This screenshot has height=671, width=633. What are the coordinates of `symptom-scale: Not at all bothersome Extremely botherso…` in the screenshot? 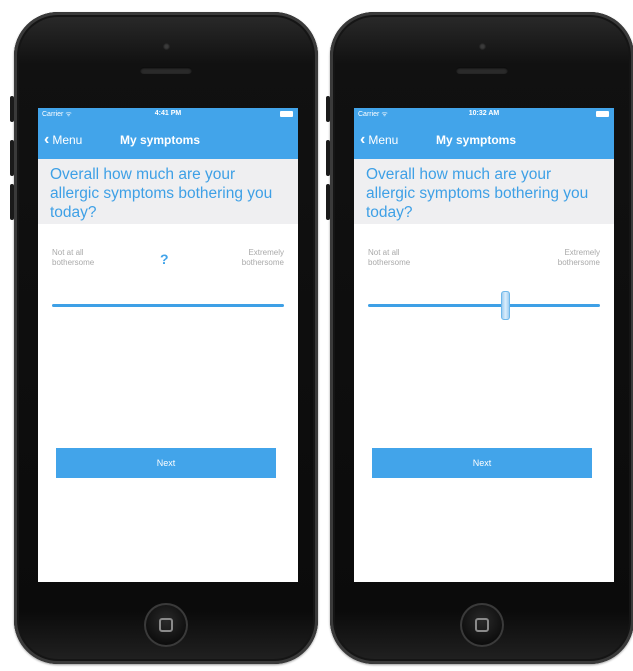 It's located at (484, 274).